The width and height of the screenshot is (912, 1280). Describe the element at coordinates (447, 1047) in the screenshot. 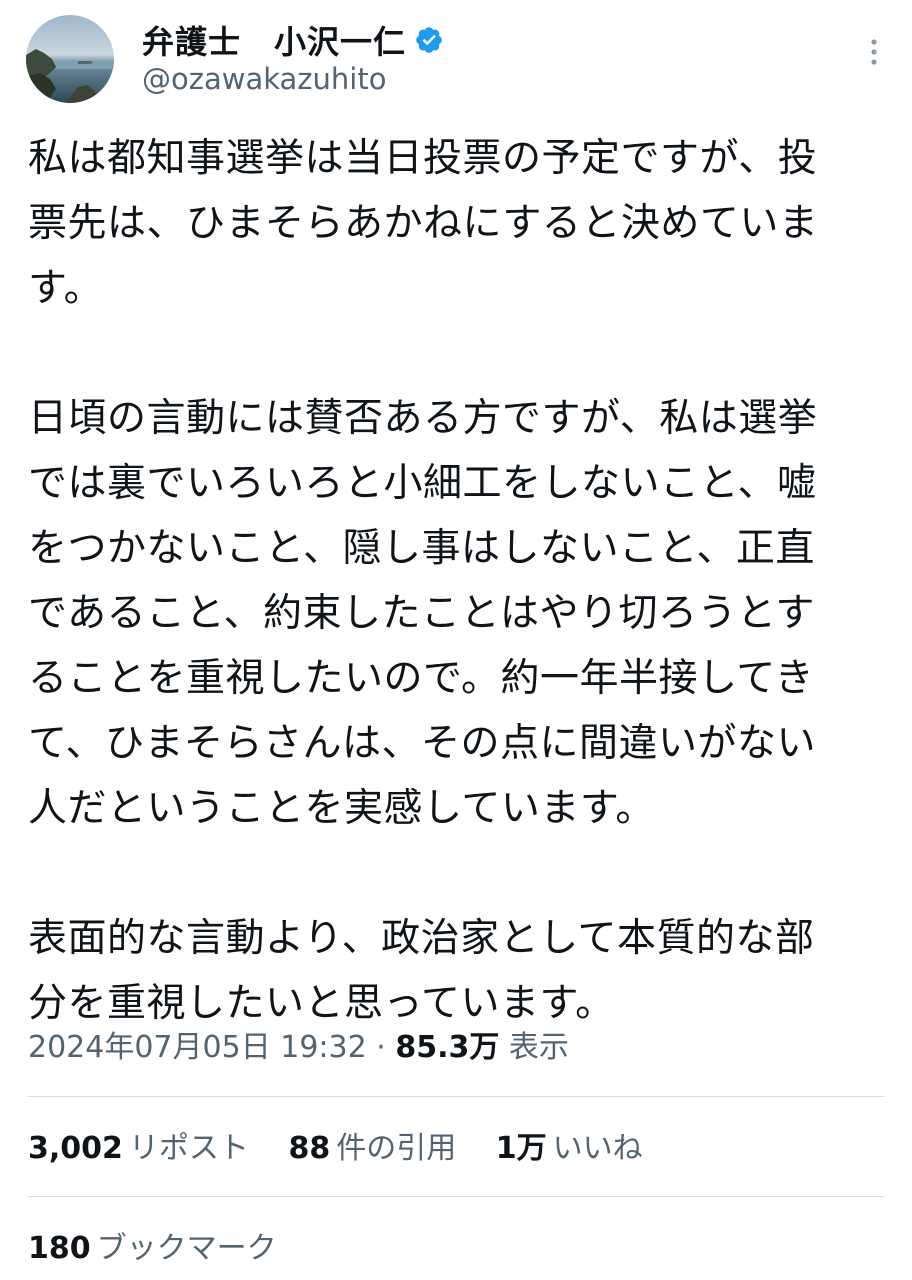

I see `views-count: 85.3万` at that location.